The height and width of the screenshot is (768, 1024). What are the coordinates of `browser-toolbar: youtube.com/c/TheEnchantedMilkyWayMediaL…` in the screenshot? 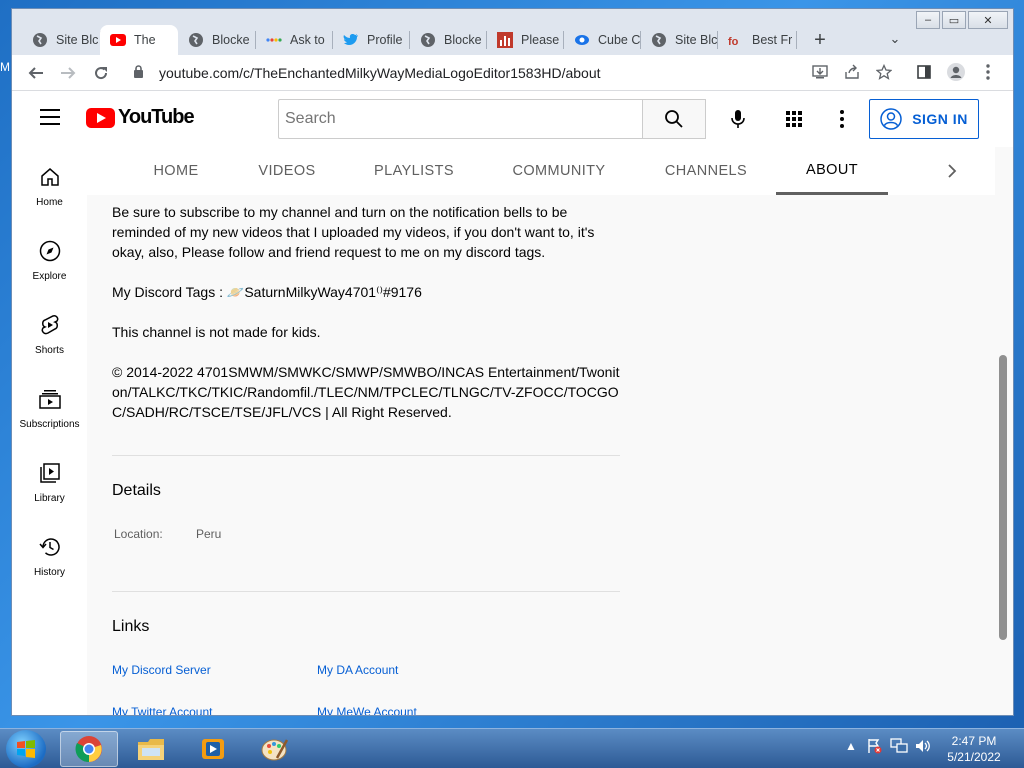 It's located at (512, 73).